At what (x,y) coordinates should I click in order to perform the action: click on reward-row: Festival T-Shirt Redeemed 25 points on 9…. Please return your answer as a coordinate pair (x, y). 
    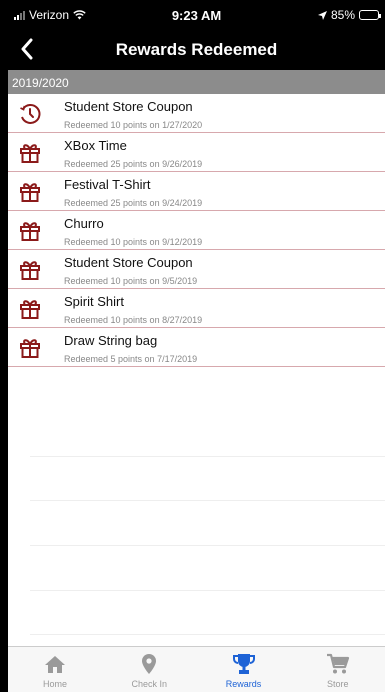
    Looking at the image, I should click on (196, 191).